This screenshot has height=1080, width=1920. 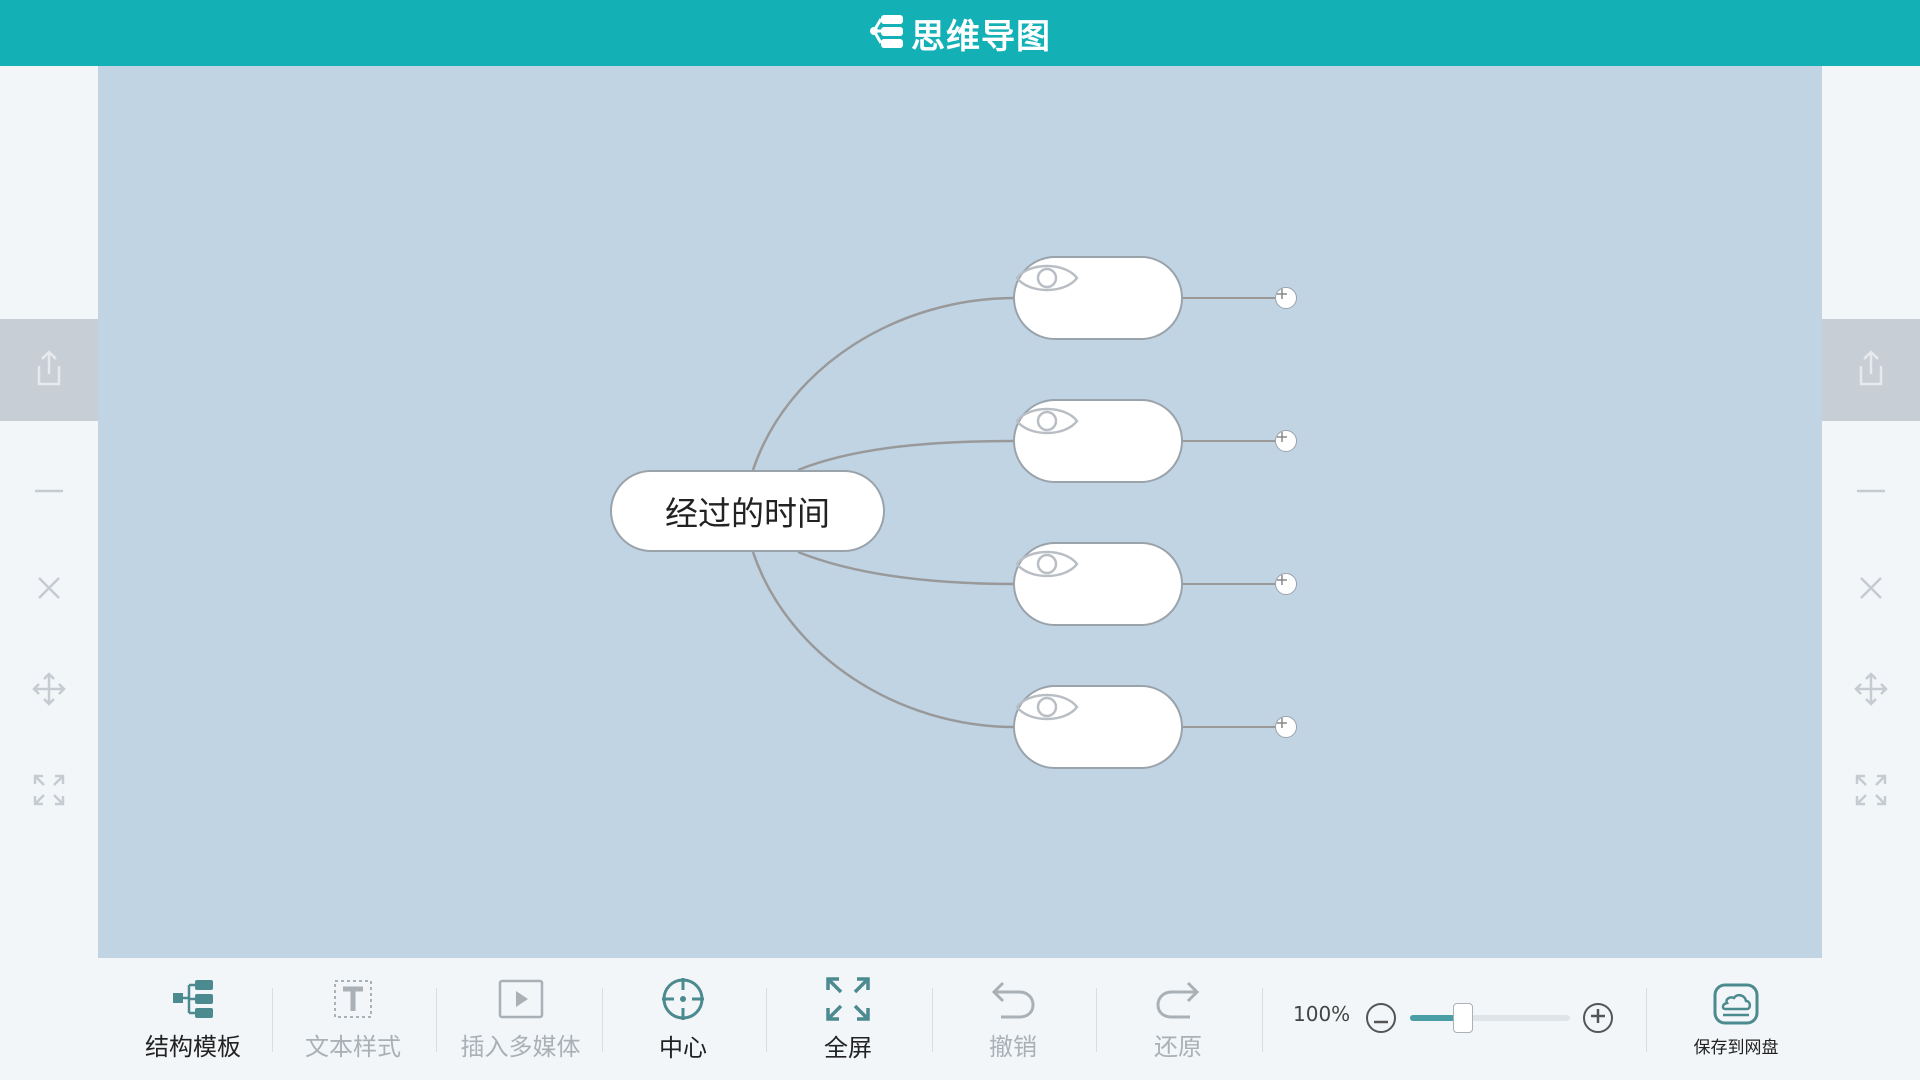 I want to click on root-node: 经过的时间, so click(x=747, y=511).